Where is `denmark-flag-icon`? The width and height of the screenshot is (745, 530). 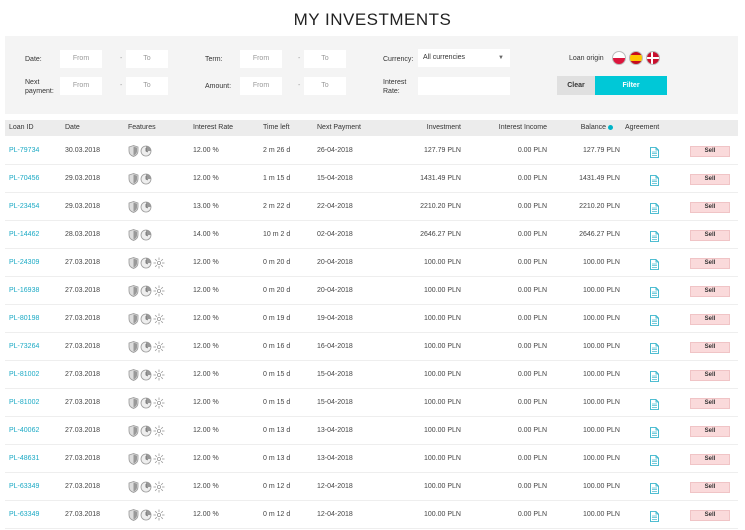
denmark-flag-icon is located at coordinates (653, 58).